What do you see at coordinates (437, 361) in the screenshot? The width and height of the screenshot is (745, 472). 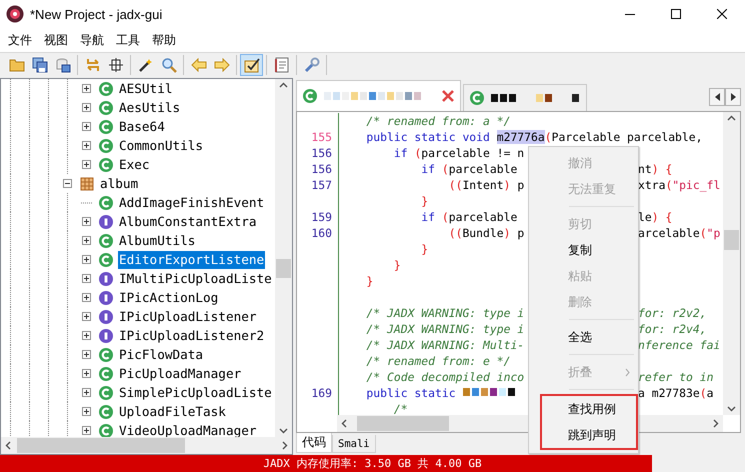 I see `code-line: /* renamed from: e */` at bounding box center [437, 361].